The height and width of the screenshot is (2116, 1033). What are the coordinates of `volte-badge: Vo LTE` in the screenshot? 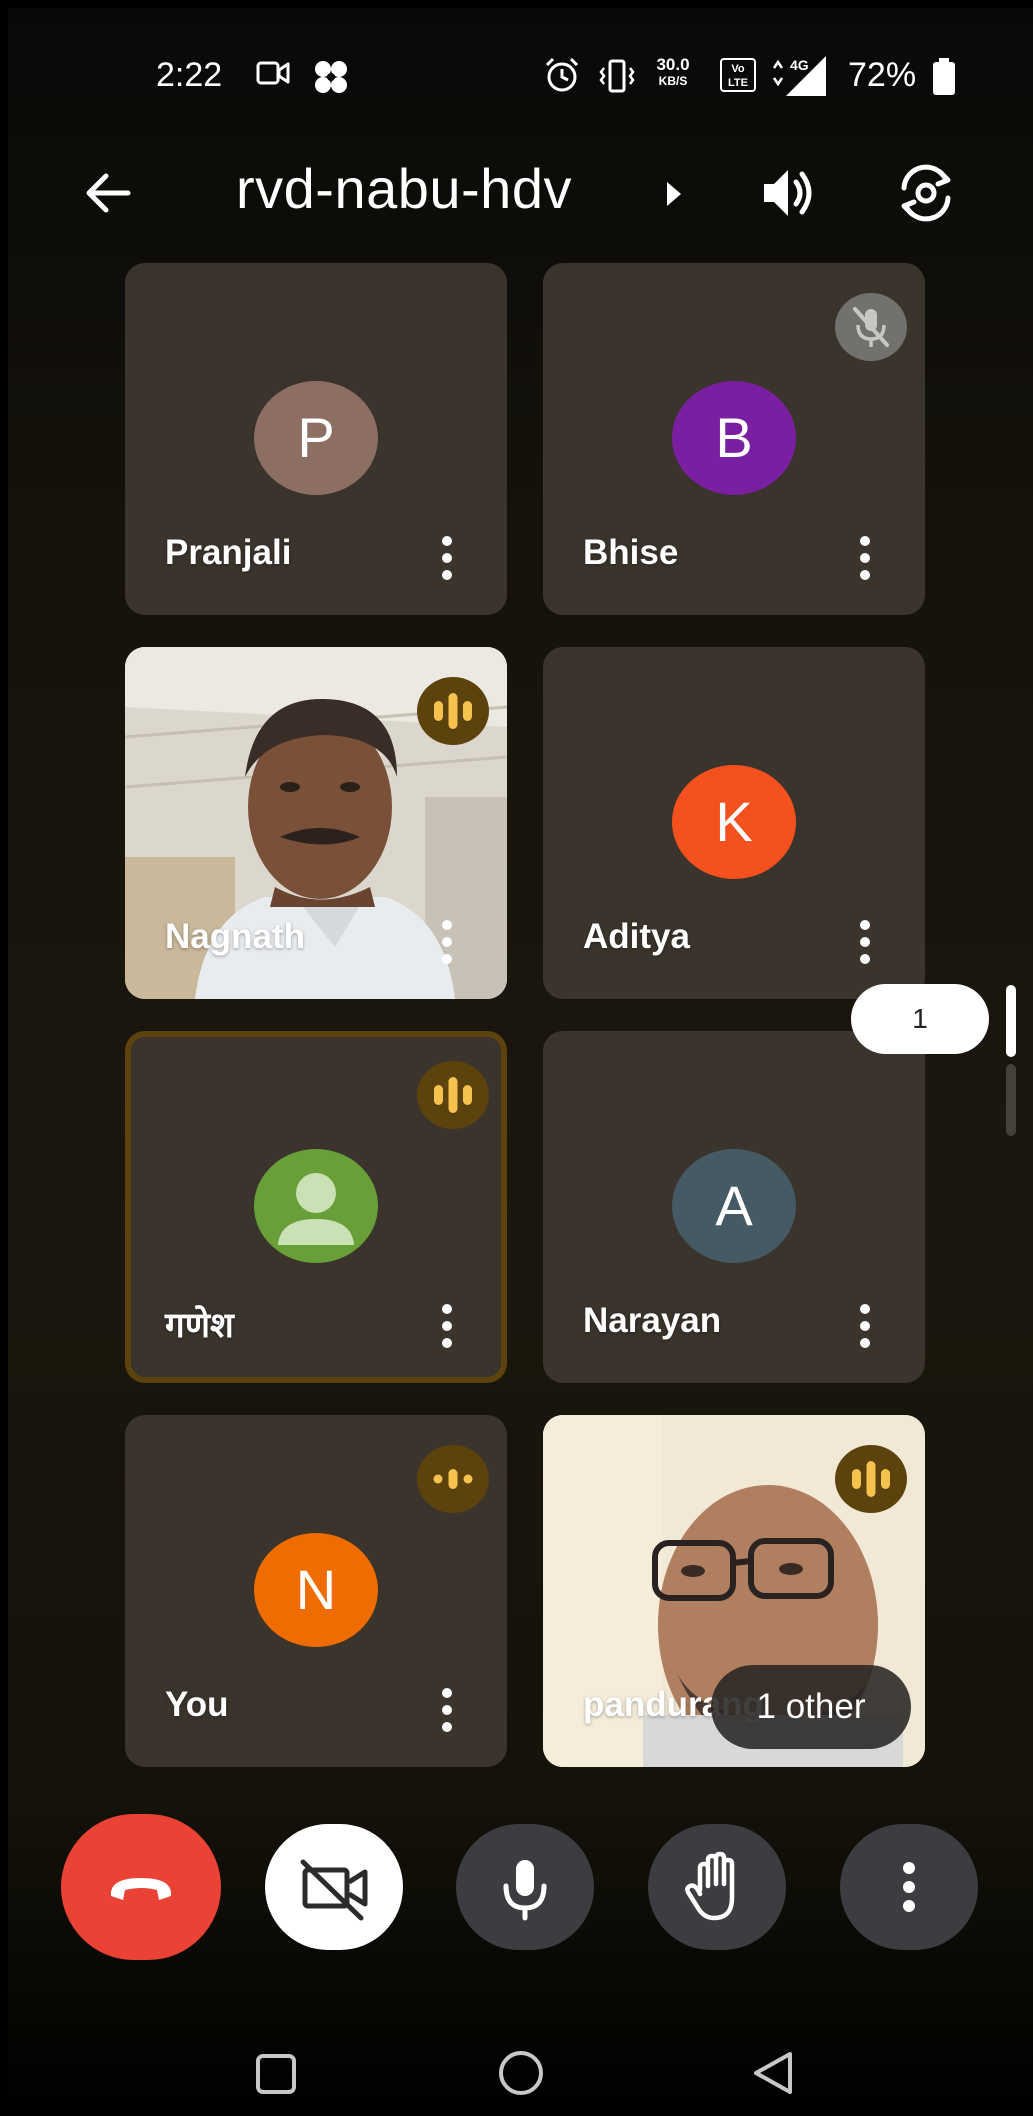 It's located at (738, 75).